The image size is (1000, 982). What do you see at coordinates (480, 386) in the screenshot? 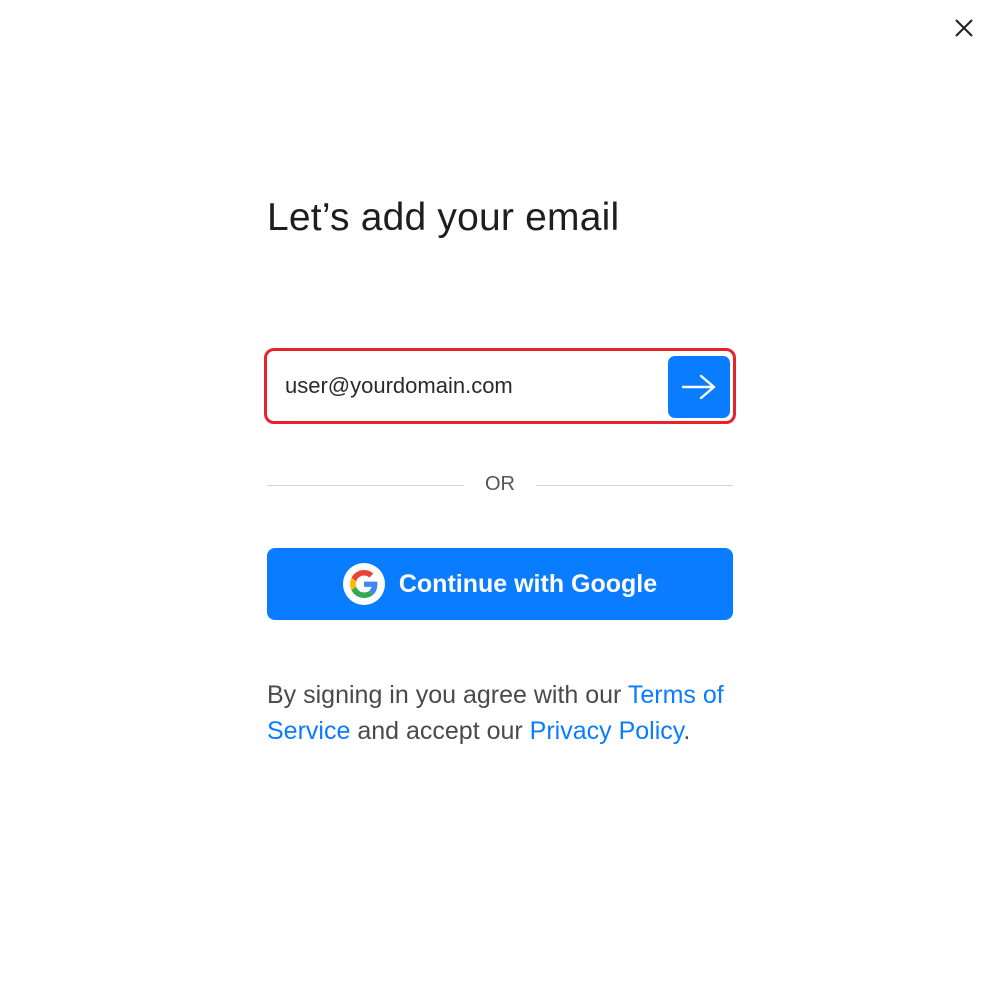
I see `email-input` at bounding box center [480, 386].